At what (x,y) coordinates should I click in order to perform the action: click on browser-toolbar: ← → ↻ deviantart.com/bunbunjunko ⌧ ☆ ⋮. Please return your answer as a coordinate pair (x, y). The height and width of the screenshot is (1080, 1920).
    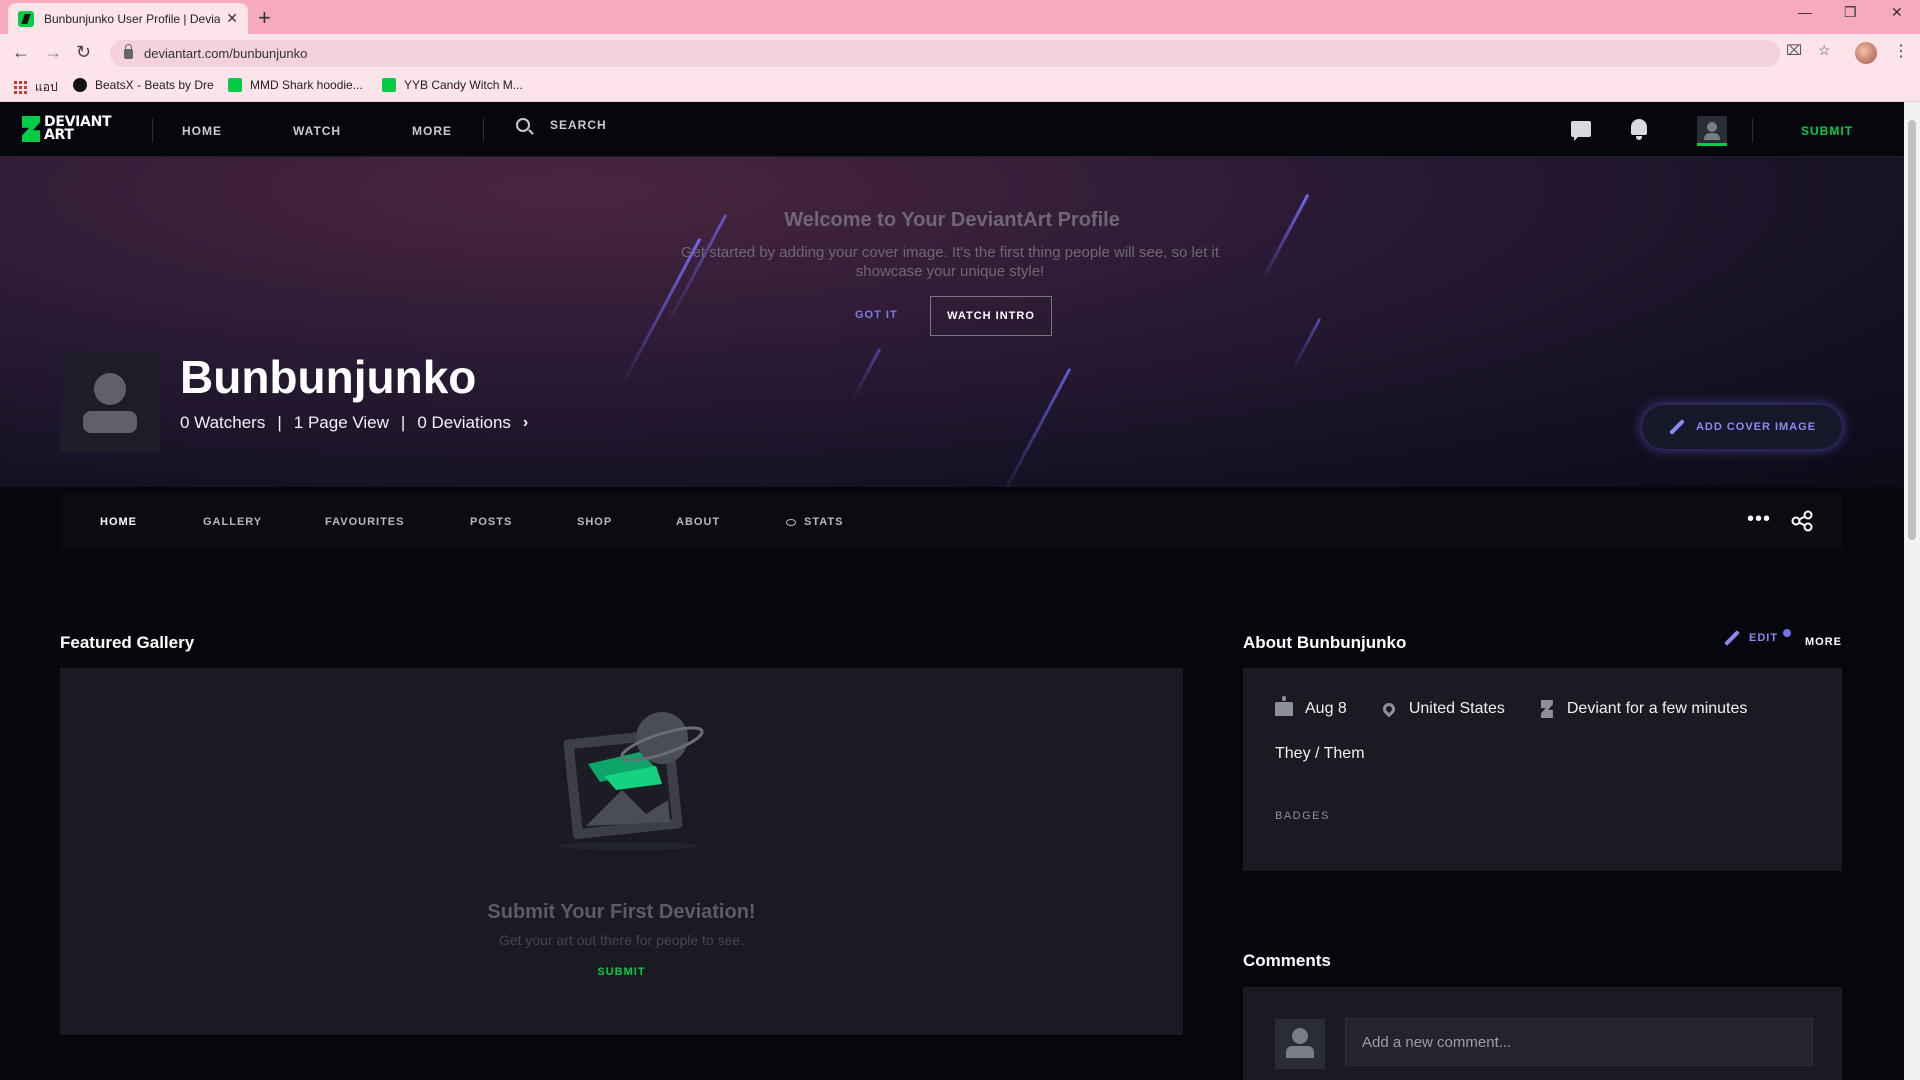
    Looking at the image, I should click on (960, 53).